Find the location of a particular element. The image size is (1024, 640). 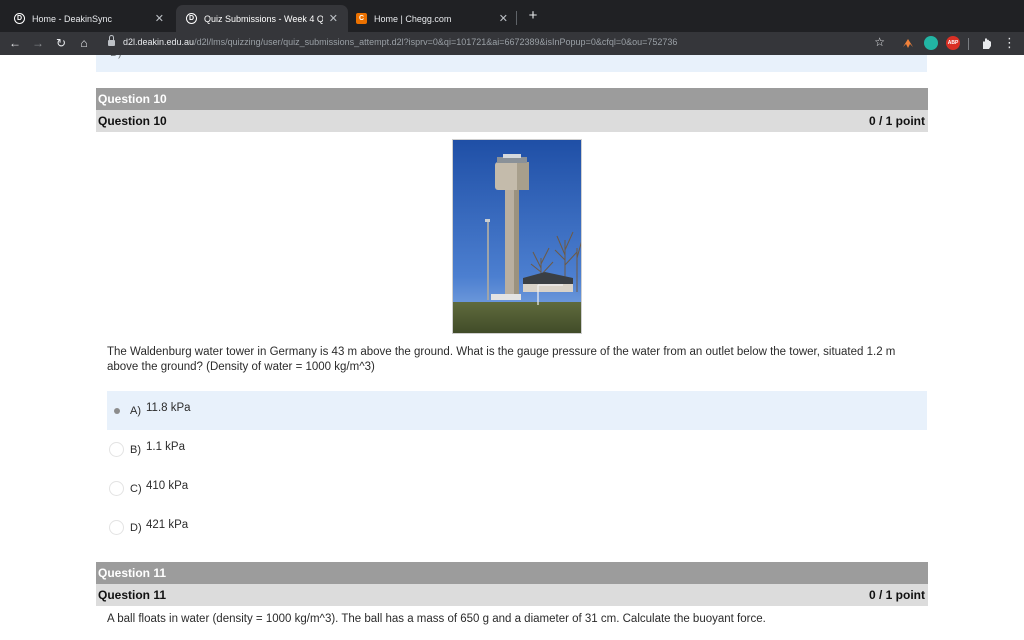

radio-a is located at coordinates (116, 410).